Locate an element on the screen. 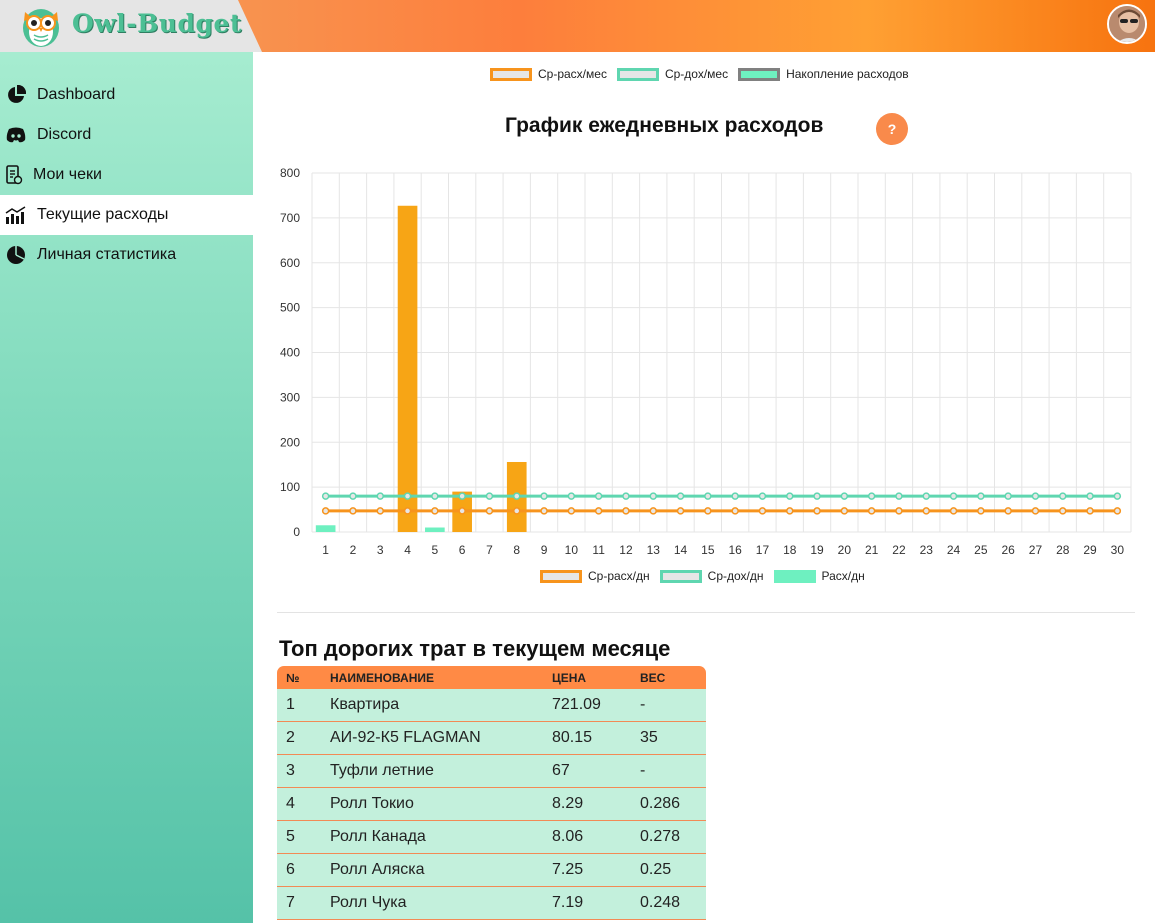 Image resolution: width=1155 pixels, height=923 pixels. x-tick-label: 2 is located at coordinates (353, 550).